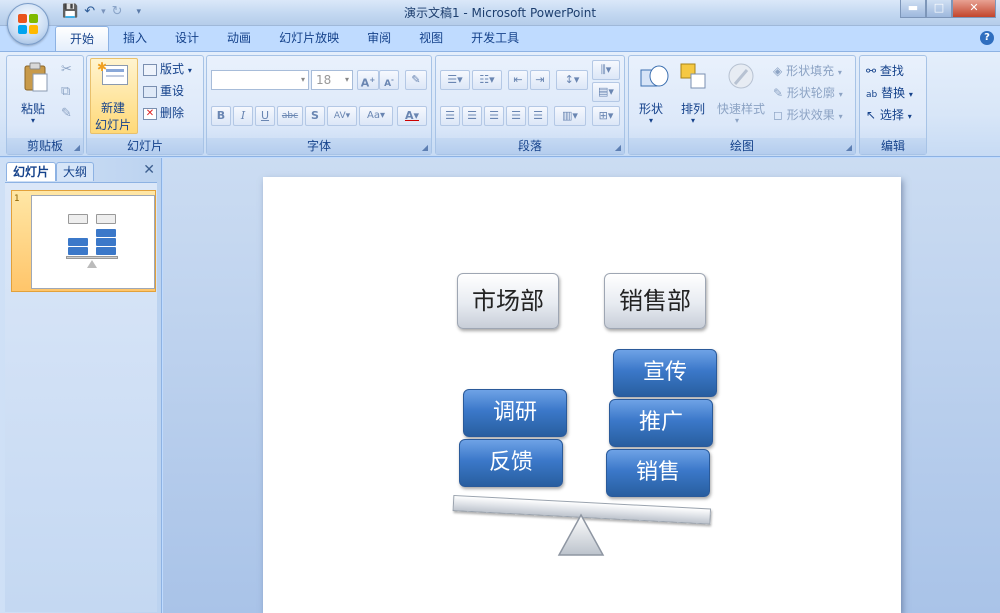 Image resolution: width=1000 pixels, height=613 pixels. Describe the element at coordinates (114, 96) in the screenshot. I see `new-slide-button: ✱ 新建 幻灯片` at that location.